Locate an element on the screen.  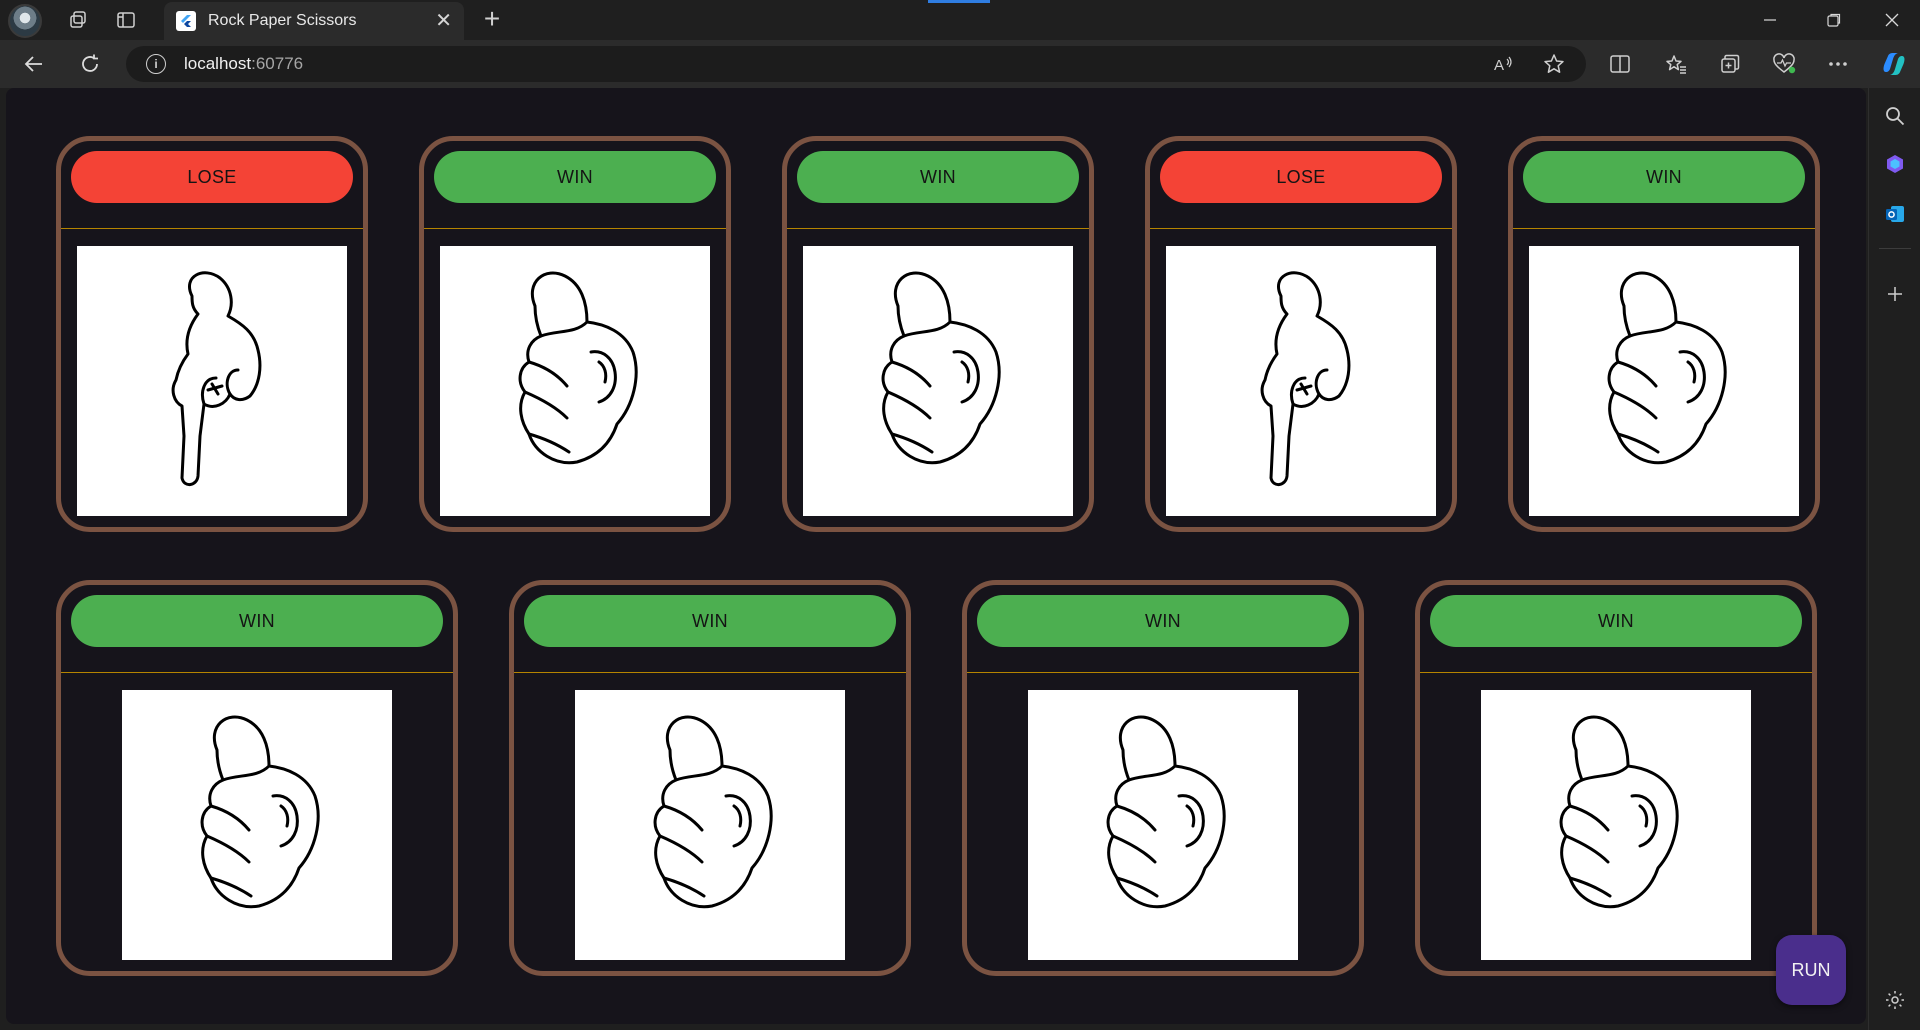
close-window-icon is located at coordinates (1892, 20).